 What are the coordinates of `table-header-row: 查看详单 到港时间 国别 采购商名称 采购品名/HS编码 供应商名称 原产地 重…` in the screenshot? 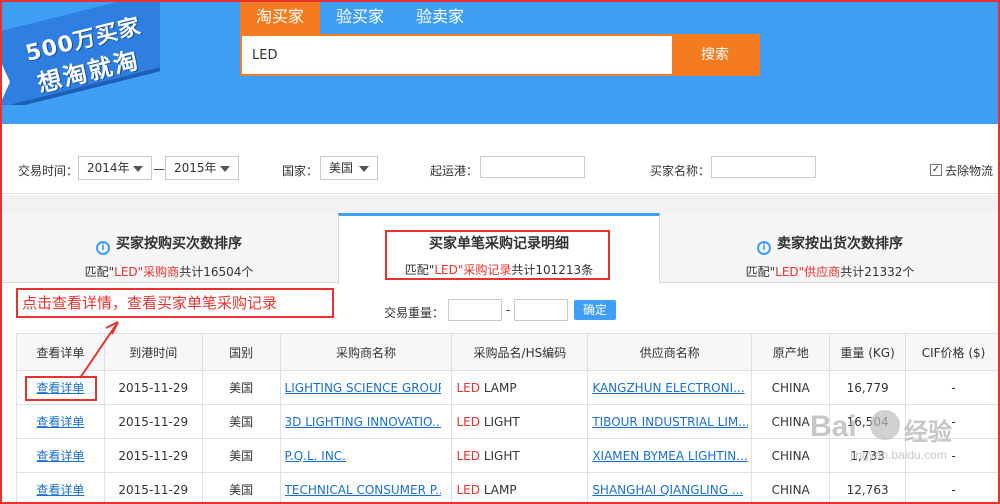 It's located at (508, 352).